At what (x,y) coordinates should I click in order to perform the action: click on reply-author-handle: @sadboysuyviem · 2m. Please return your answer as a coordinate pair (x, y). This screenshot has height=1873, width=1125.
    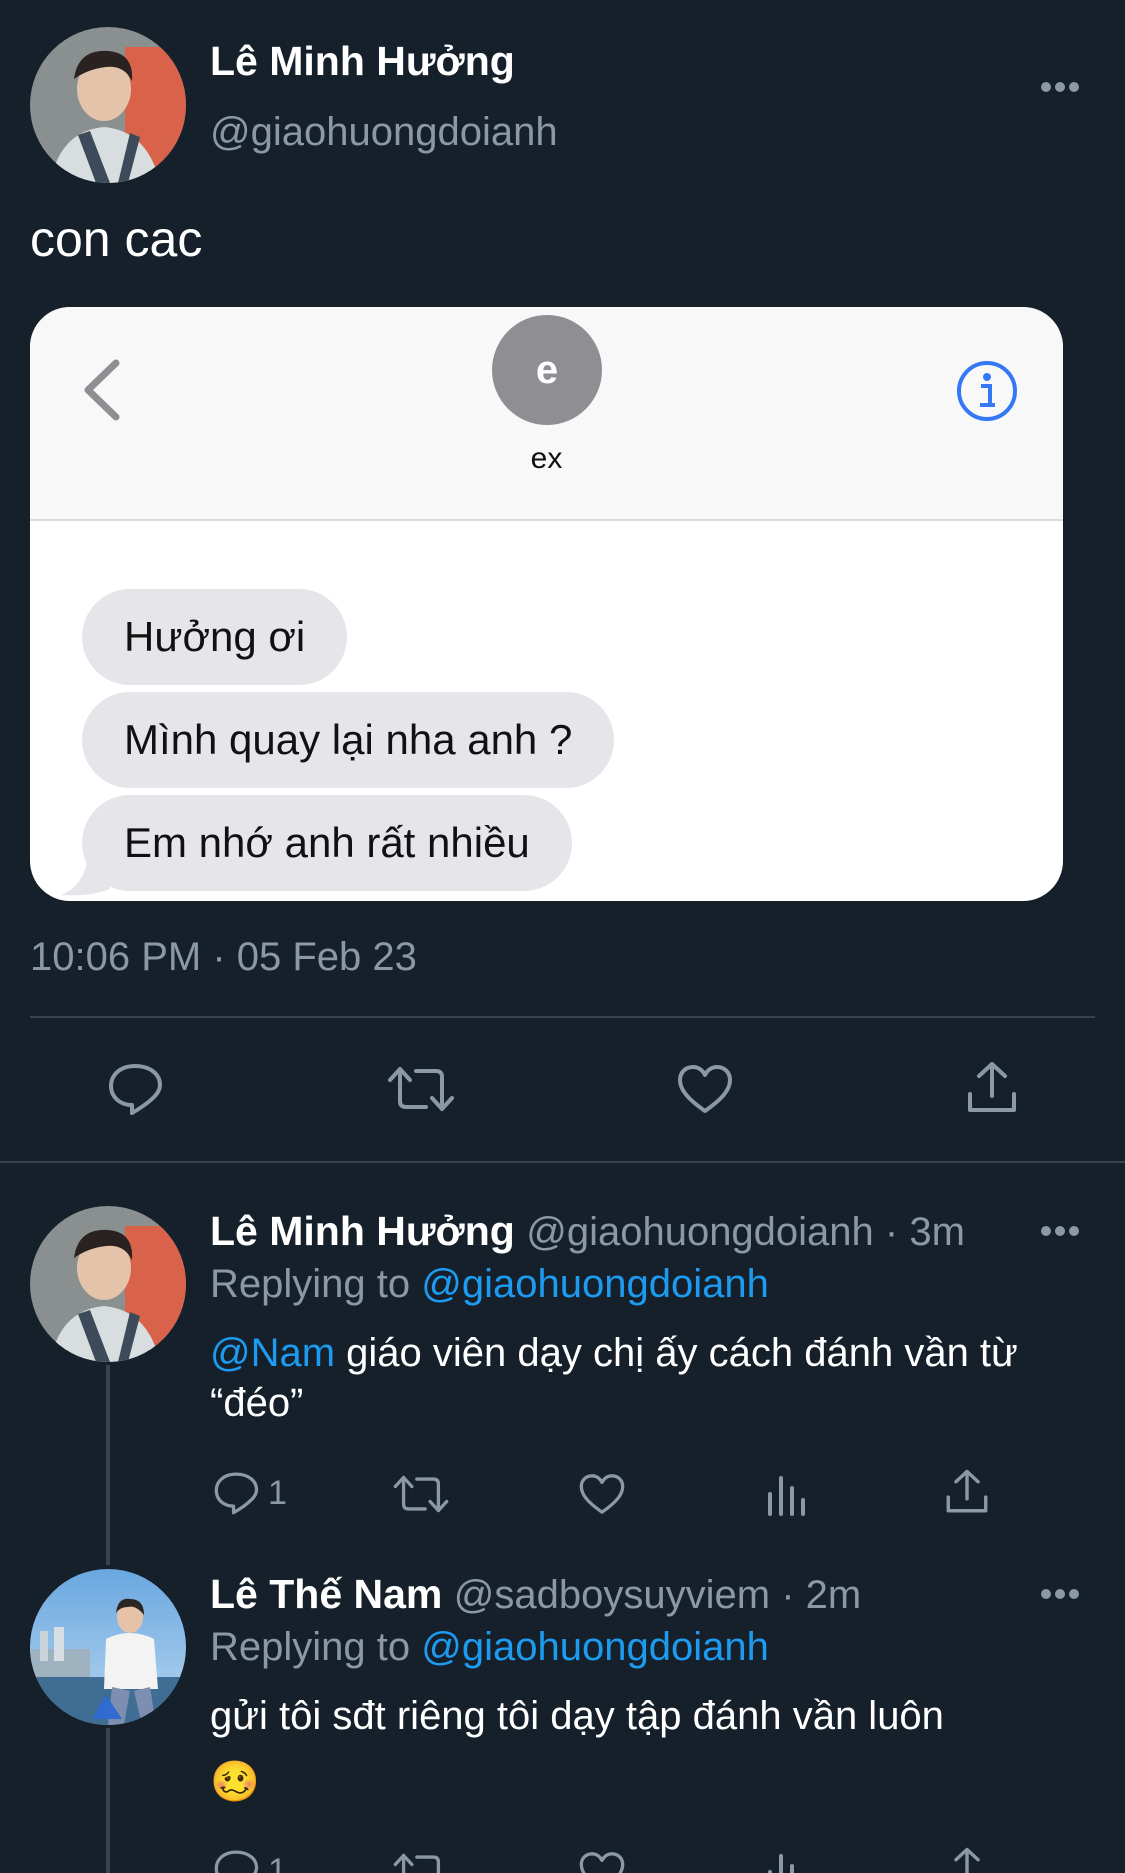
    Looking at the image, I should click on (657, 1595).